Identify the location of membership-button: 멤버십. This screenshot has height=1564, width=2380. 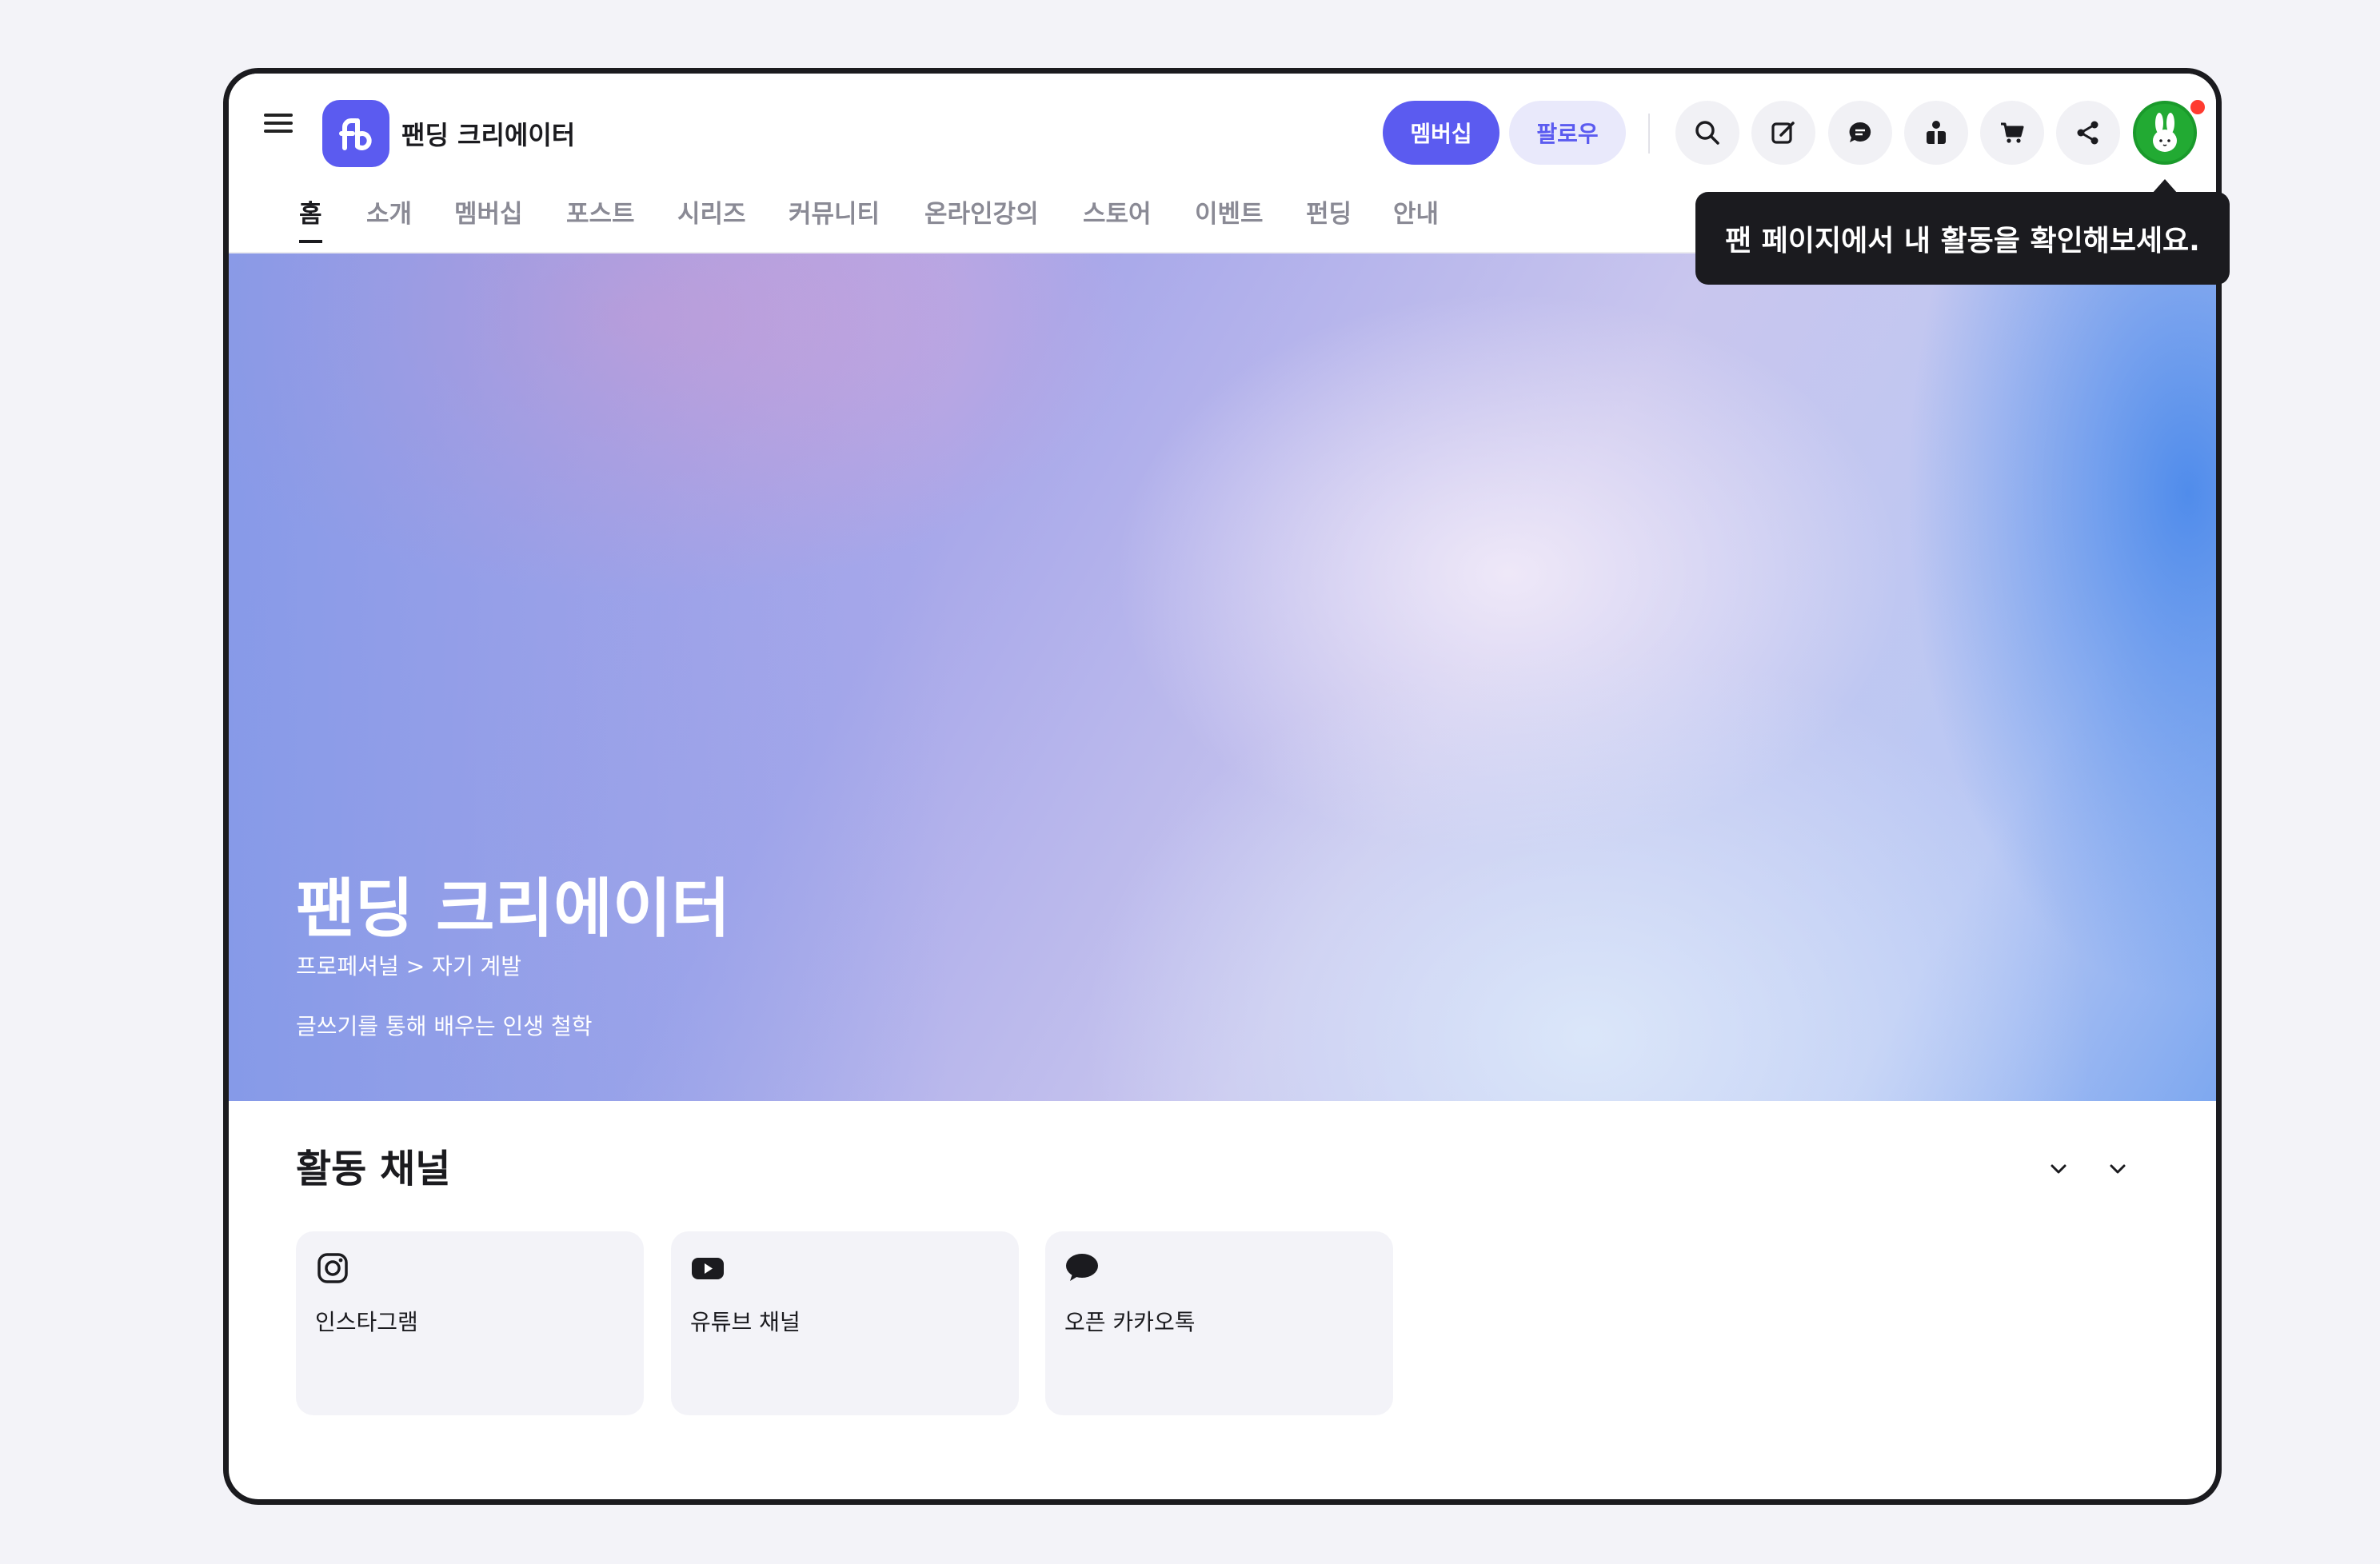
(1441, 133).